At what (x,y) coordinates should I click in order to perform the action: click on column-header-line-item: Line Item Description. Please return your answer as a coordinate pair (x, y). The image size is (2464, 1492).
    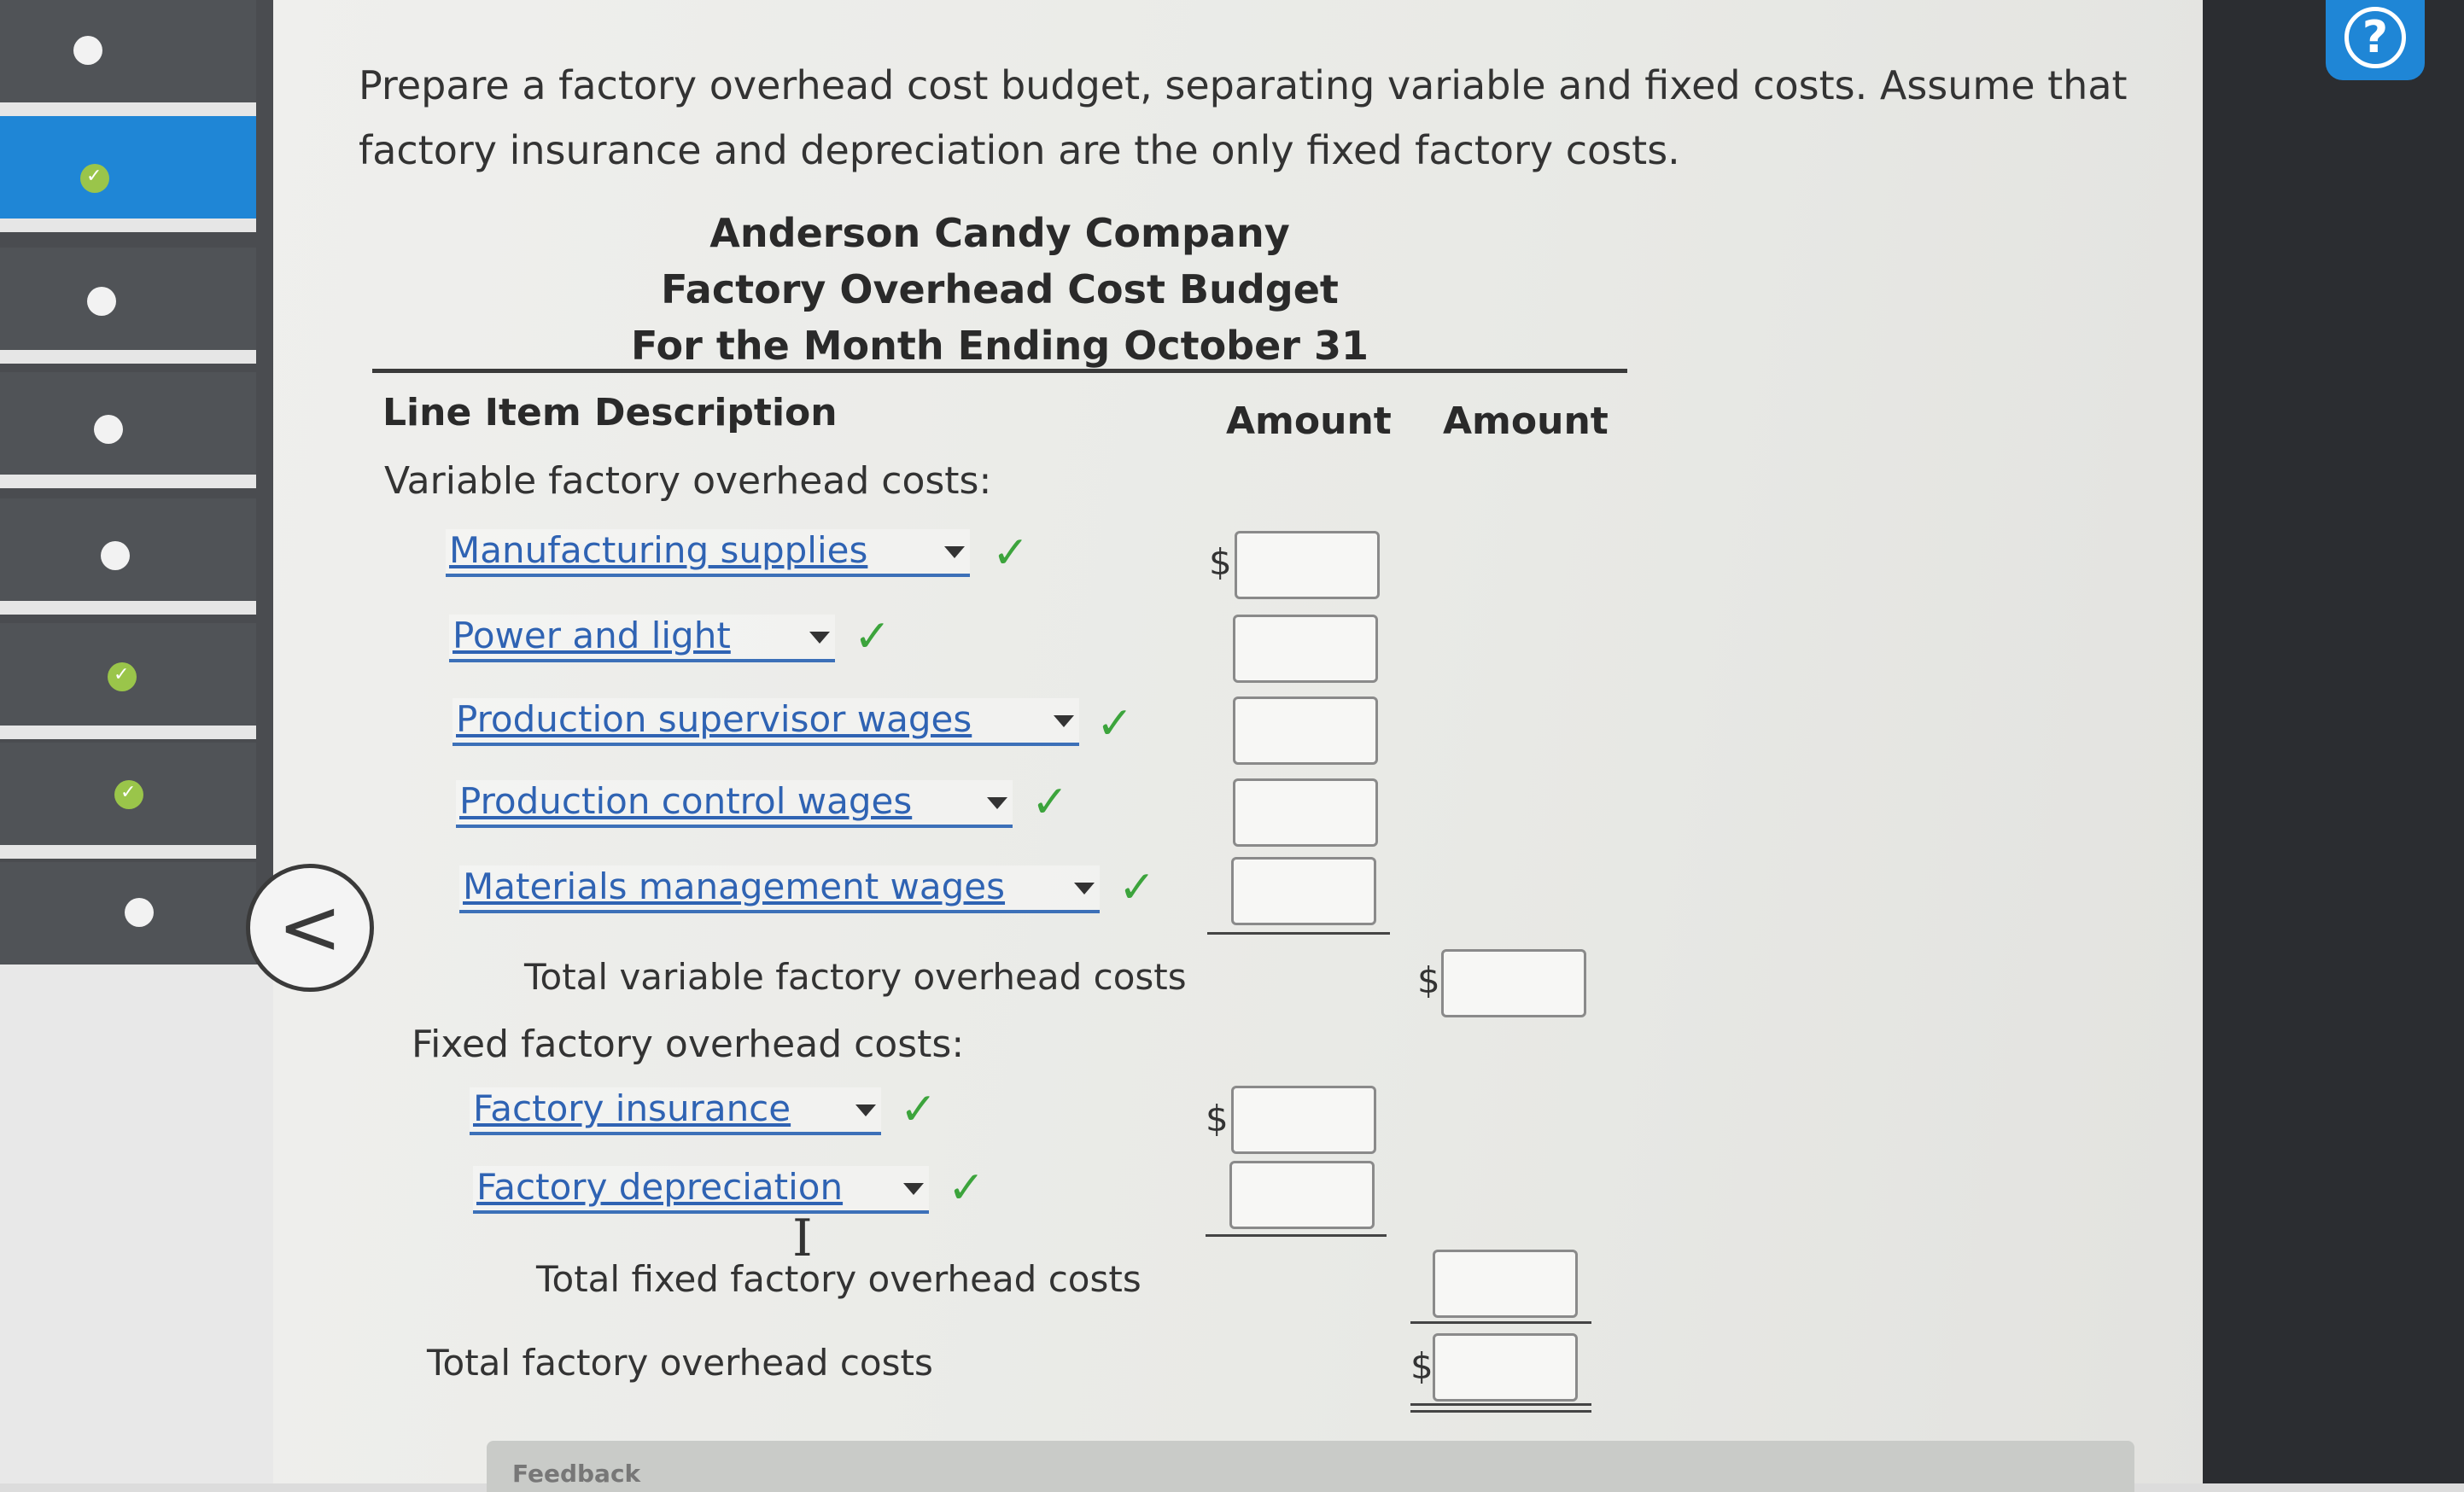
    Looking at the image, I should click on (610, 412).